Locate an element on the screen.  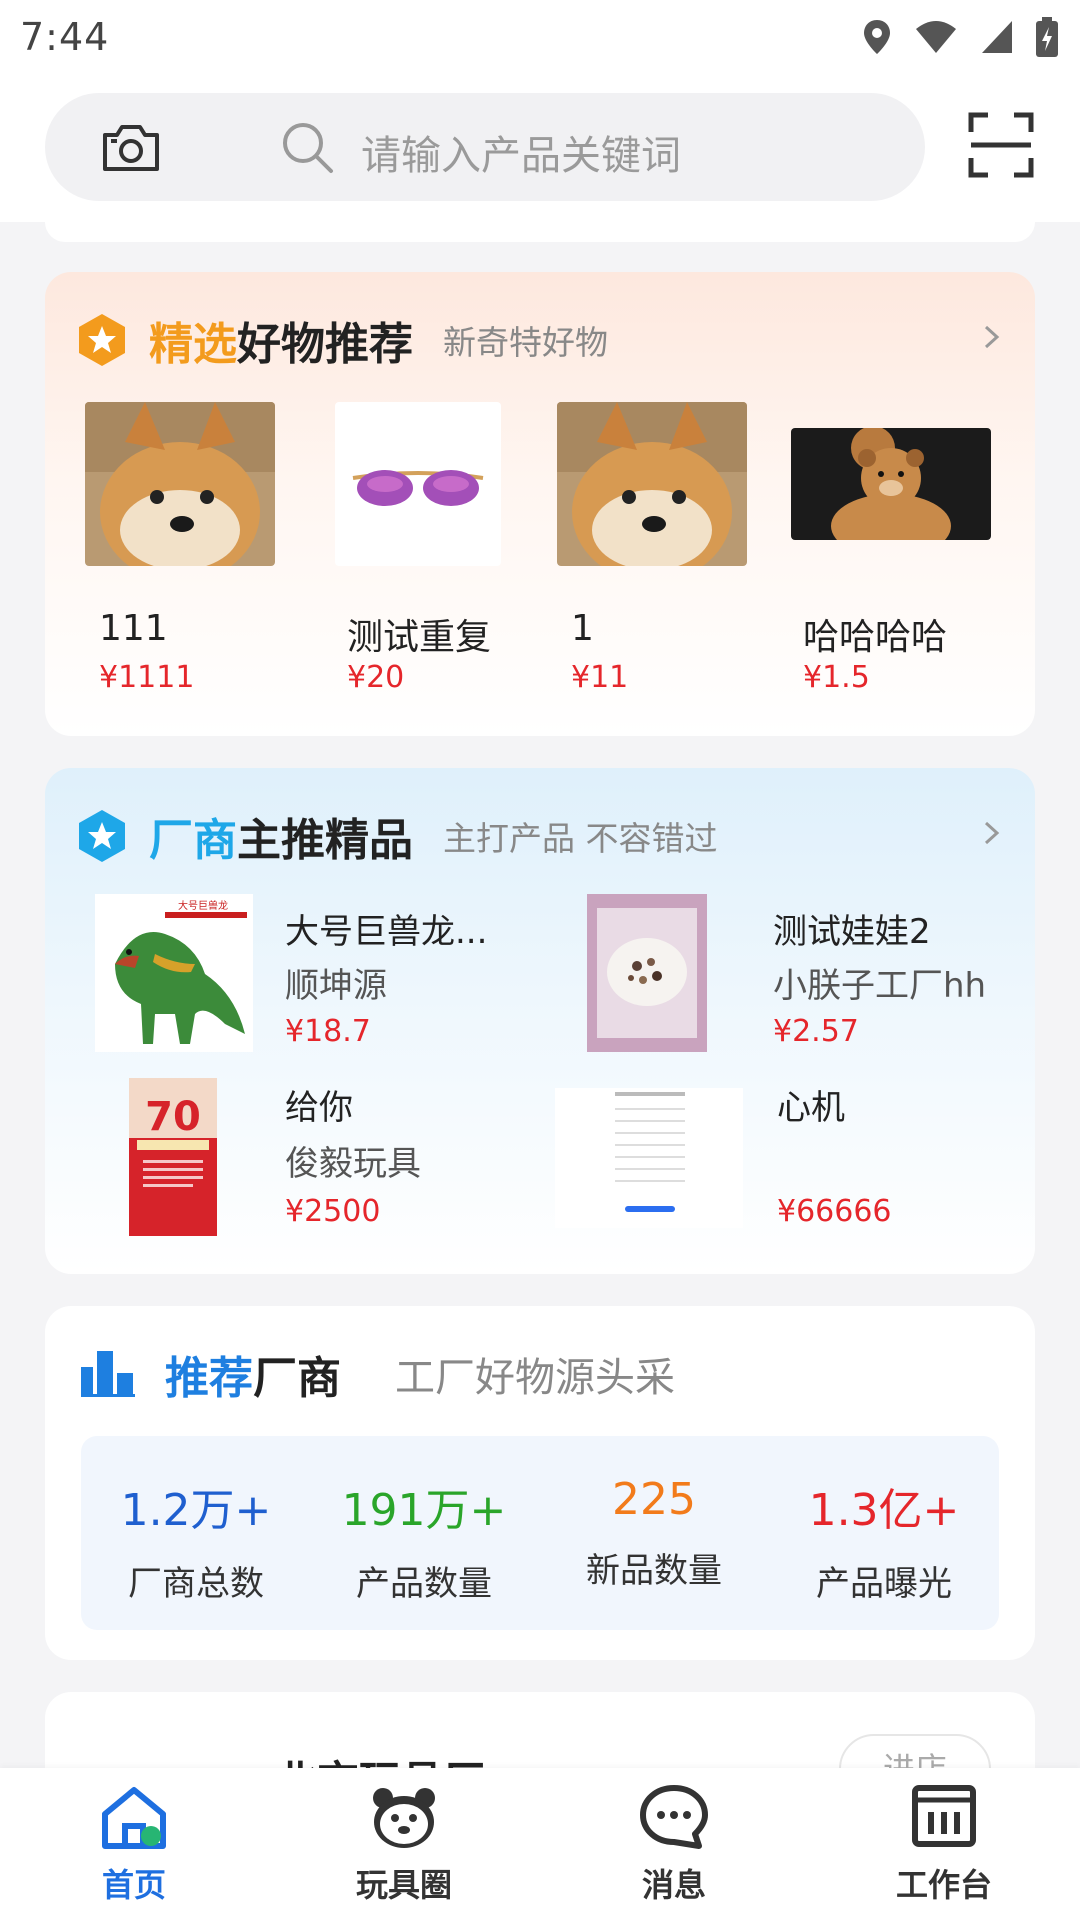
svg-text: 70 is located at coordinates (173, 1117).